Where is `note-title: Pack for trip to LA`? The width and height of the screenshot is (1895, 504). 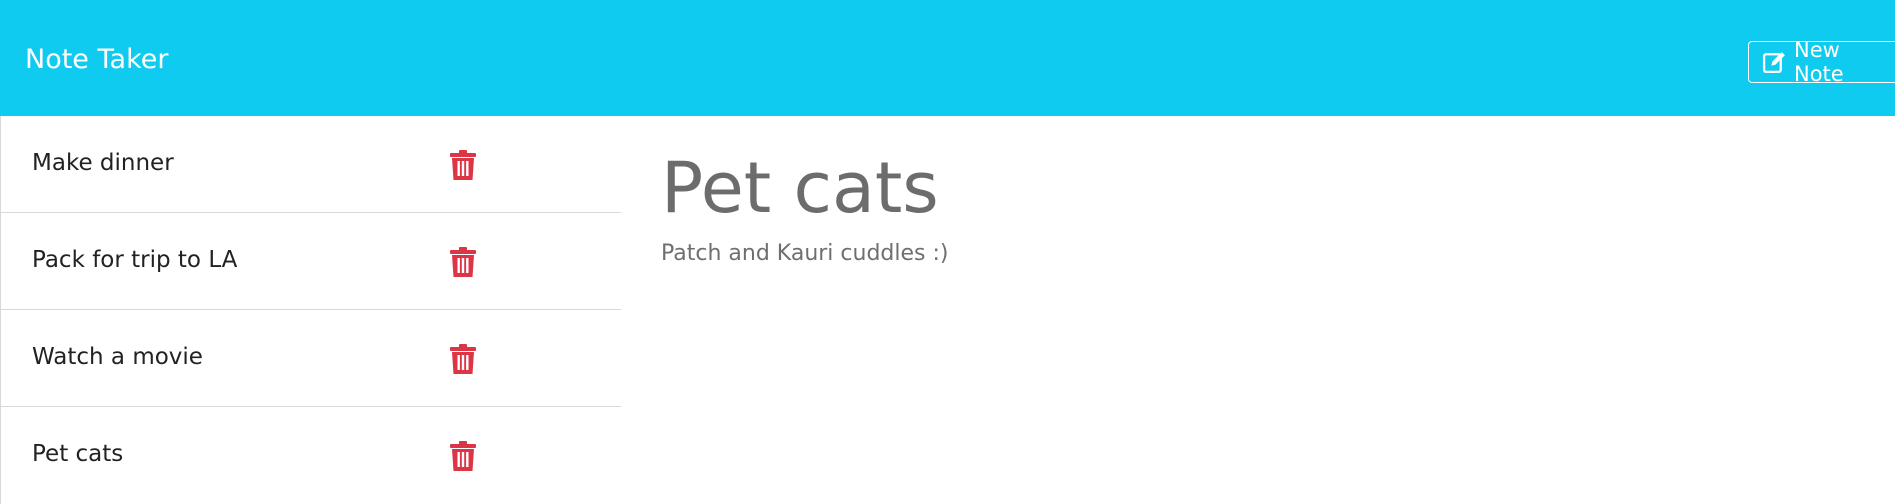 note-title: Pack for trip to LA is located at coordinates (135, 260).